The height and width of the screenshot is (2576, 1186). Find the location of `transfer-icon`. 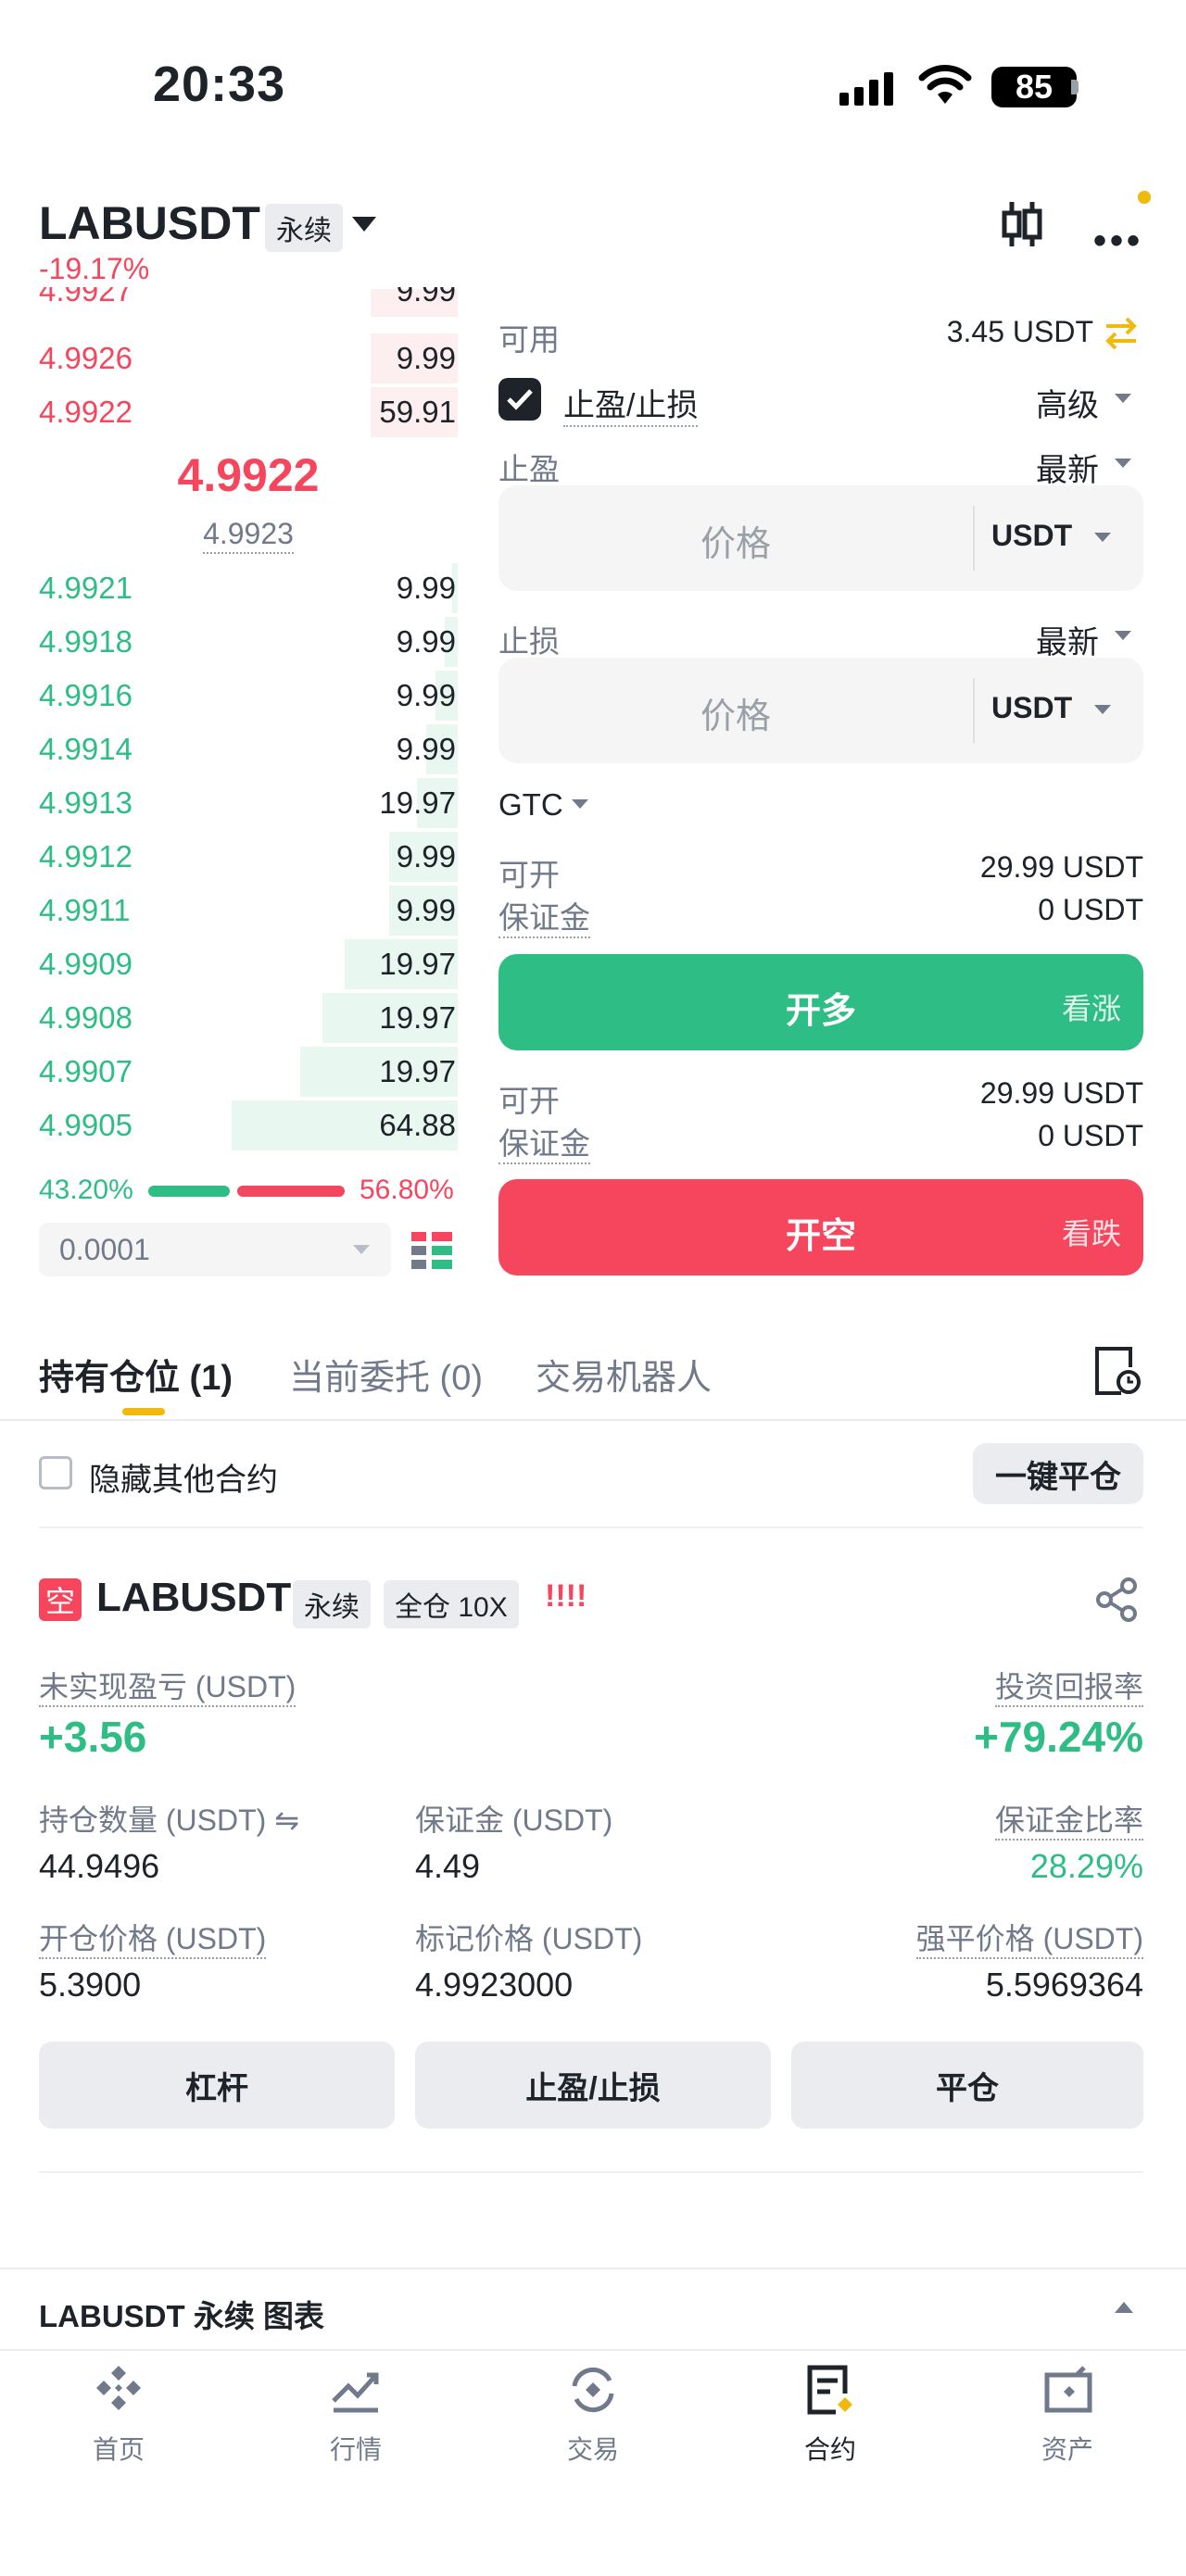

transfer-icon is located at coordinates (1121, 333).